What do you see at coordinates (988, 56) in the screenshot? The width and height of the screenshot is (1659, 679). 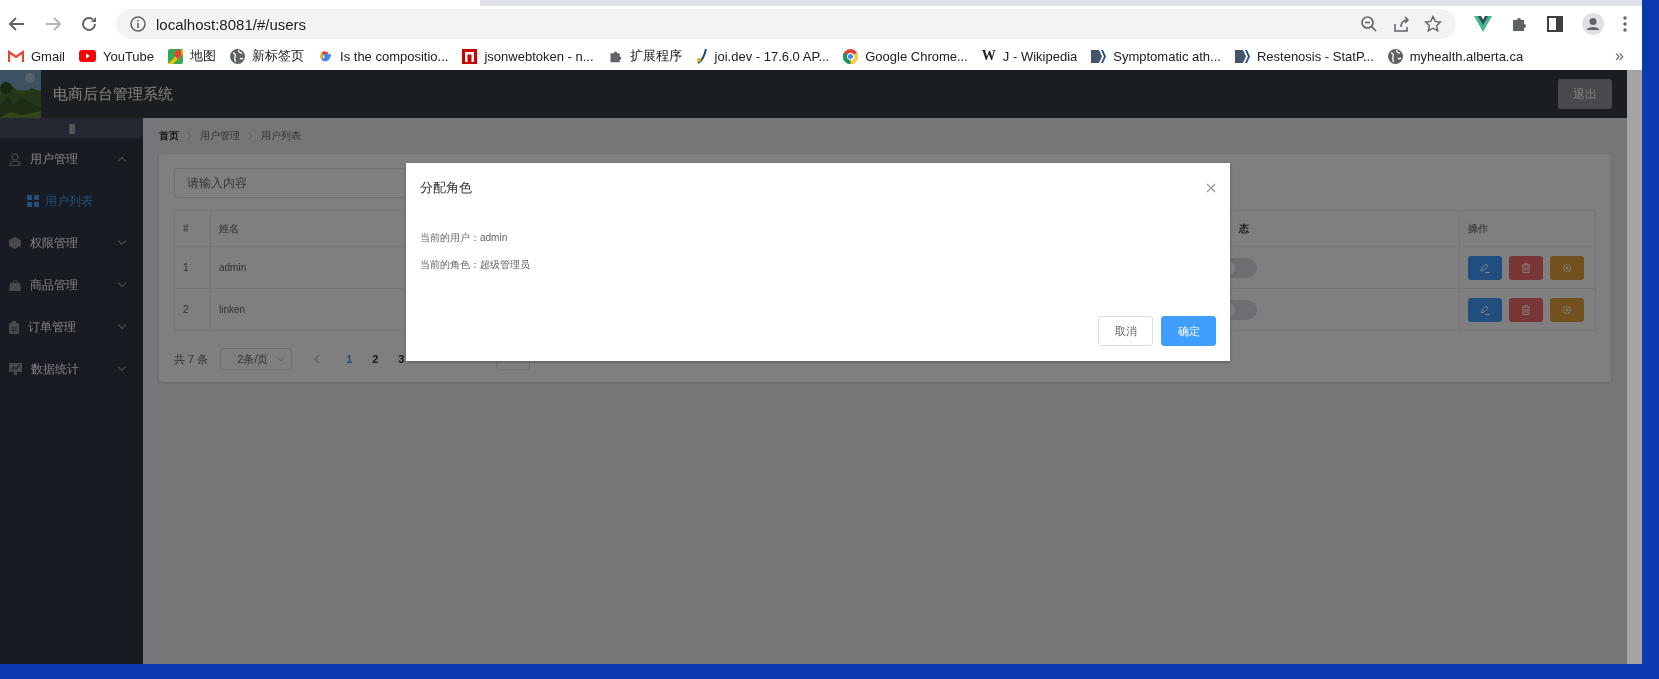 I see `wiki-icon: W` at bounding box center [988, 56].